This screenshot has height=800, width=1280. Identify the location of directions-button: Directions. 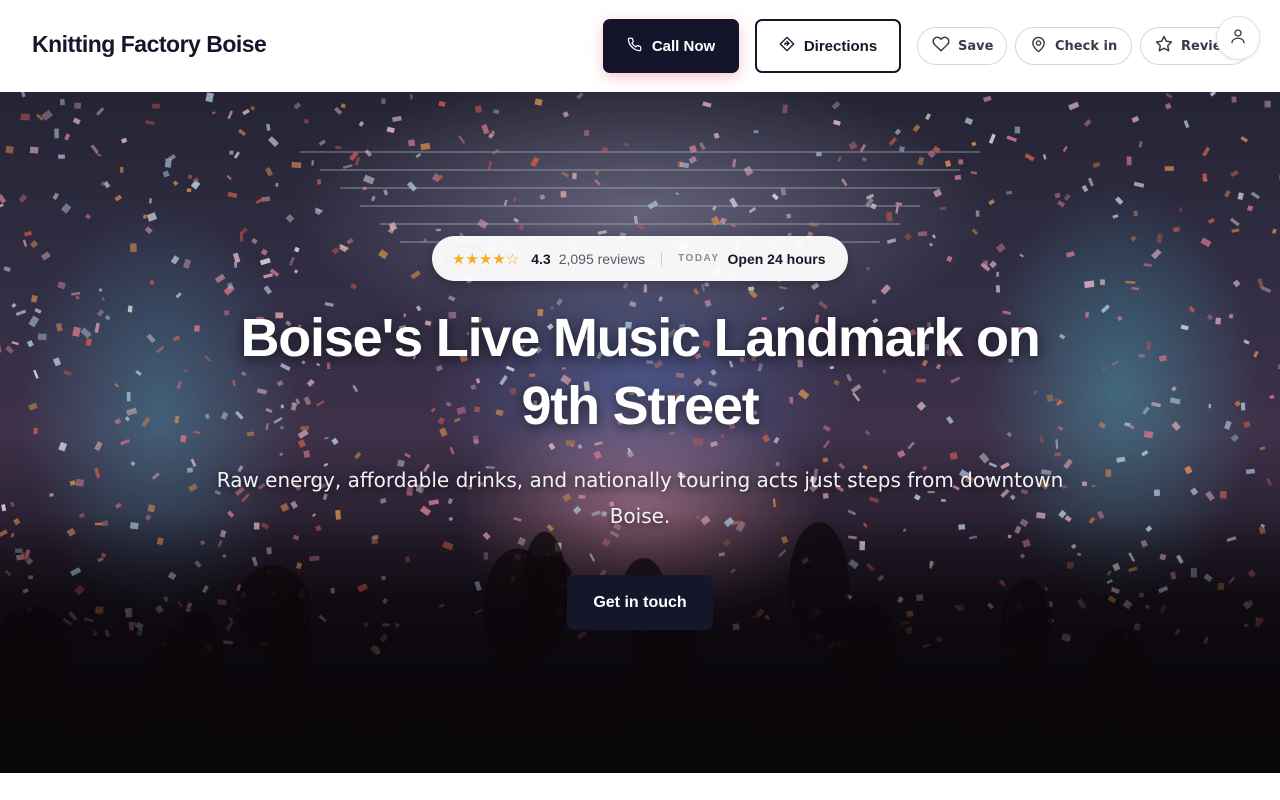
(828, 46).